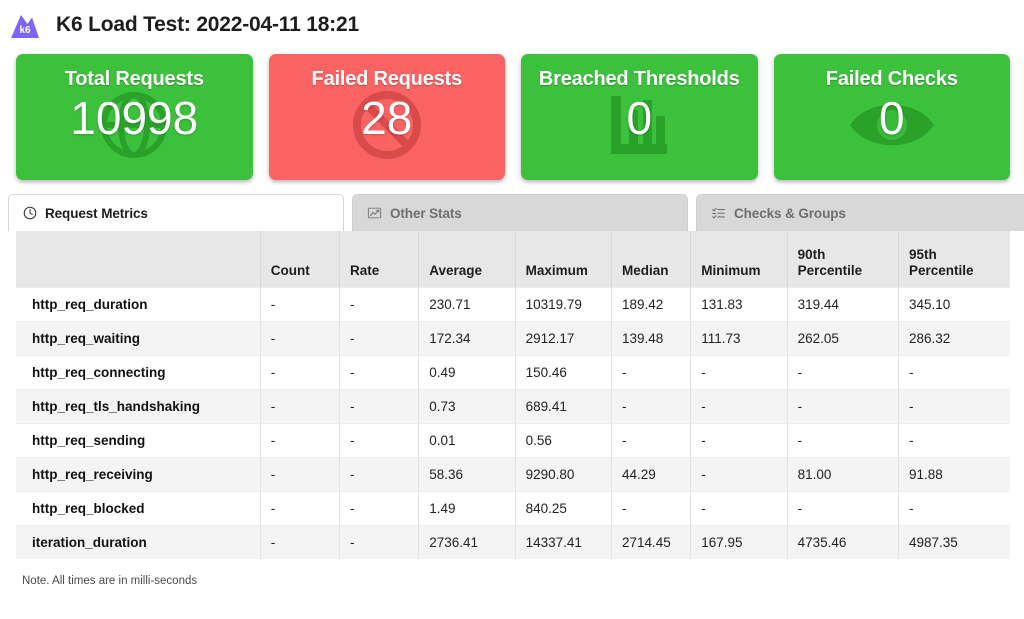 This screenshot has height=619, width=1024. What do you see at coordinates (843, 303) in the screenshot?
I see `cell-p90: 319.44` at bounding box center [843, 303].